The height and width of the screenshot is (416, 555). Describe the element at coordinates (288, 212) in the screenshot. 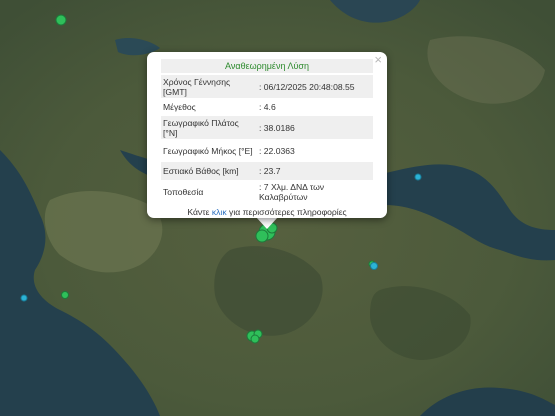

I see `more-suffix: για περισσότερες πληροφορίες` at that location.